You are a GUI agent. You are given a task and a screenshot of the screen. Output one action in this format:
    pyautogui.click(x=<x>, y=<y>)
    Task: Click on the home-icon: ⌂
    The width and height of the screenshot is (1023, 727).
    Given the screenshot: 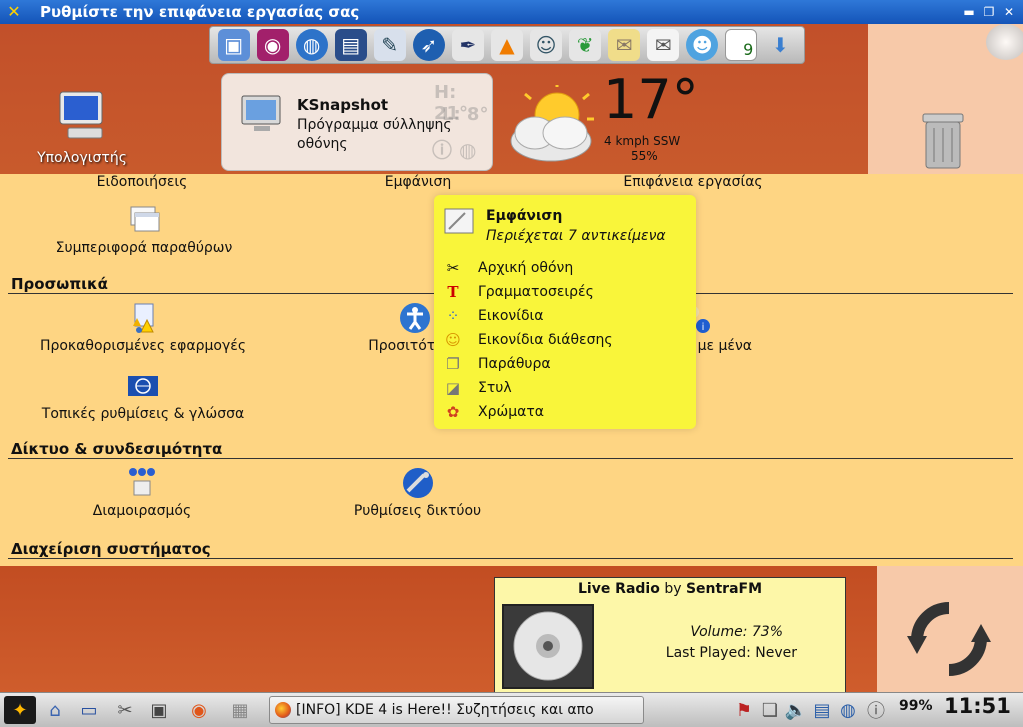 What is the action you would take?
    pyautogui.click(x=55, y=710)
    